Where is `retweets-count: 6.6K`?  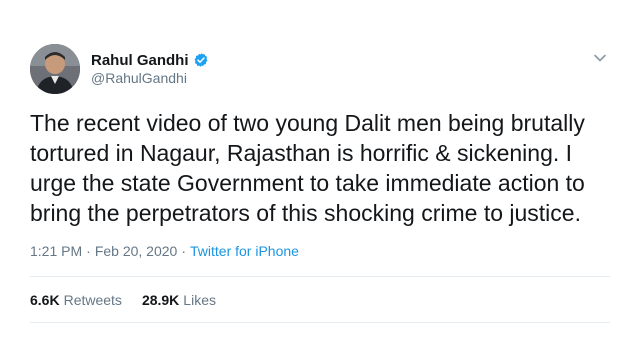 retweets-count: 6.6K is located at coordinates (45, 300).